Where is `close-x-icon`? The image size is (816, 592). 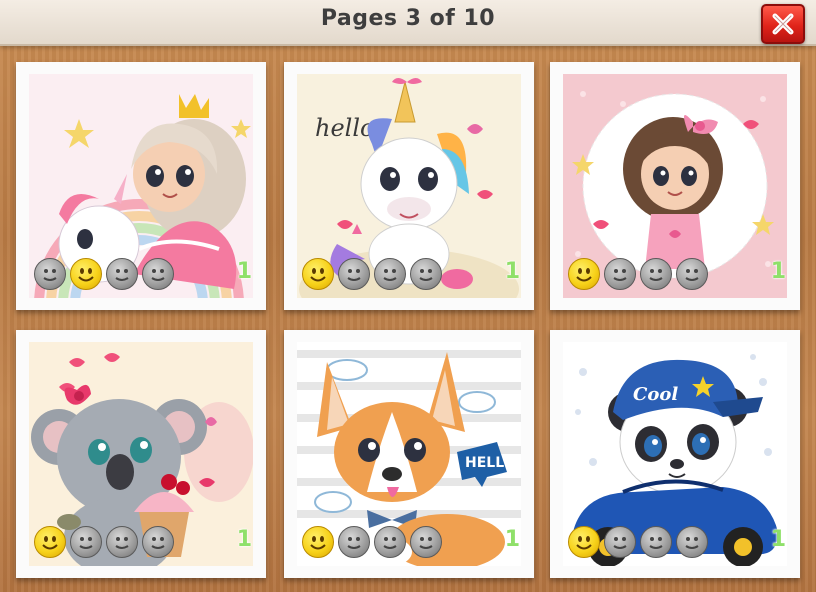 close-x-icon is located at coordinates (783, 24).